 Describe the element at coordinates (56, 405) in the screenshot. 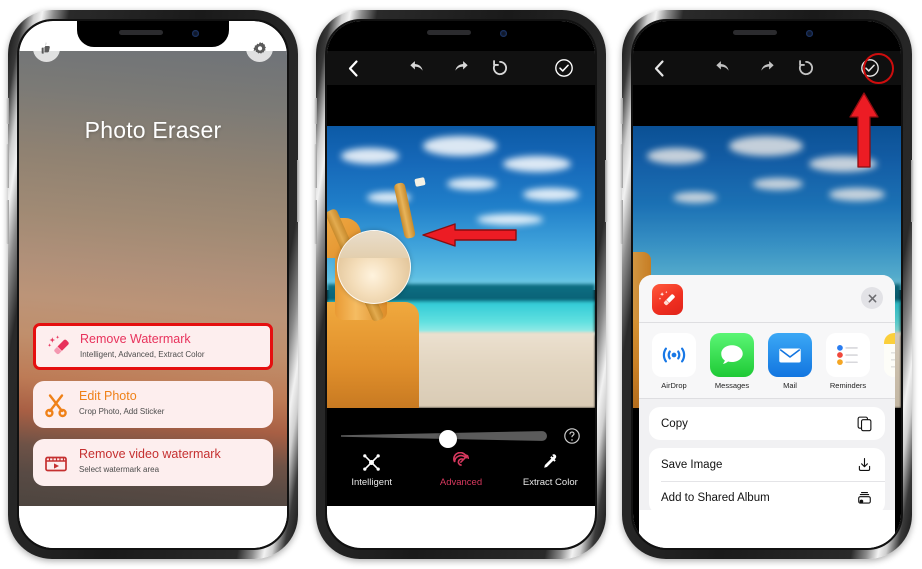

I see `scissors-icon` at that location.